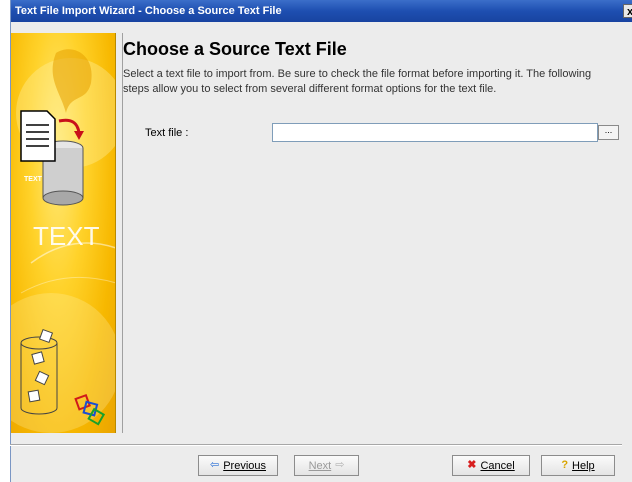 This screenshot has height=482, width=632. Describe the element at coordinates (497, 465) in the screenshot. I see `cancel-button-label: Cancel` at that location.